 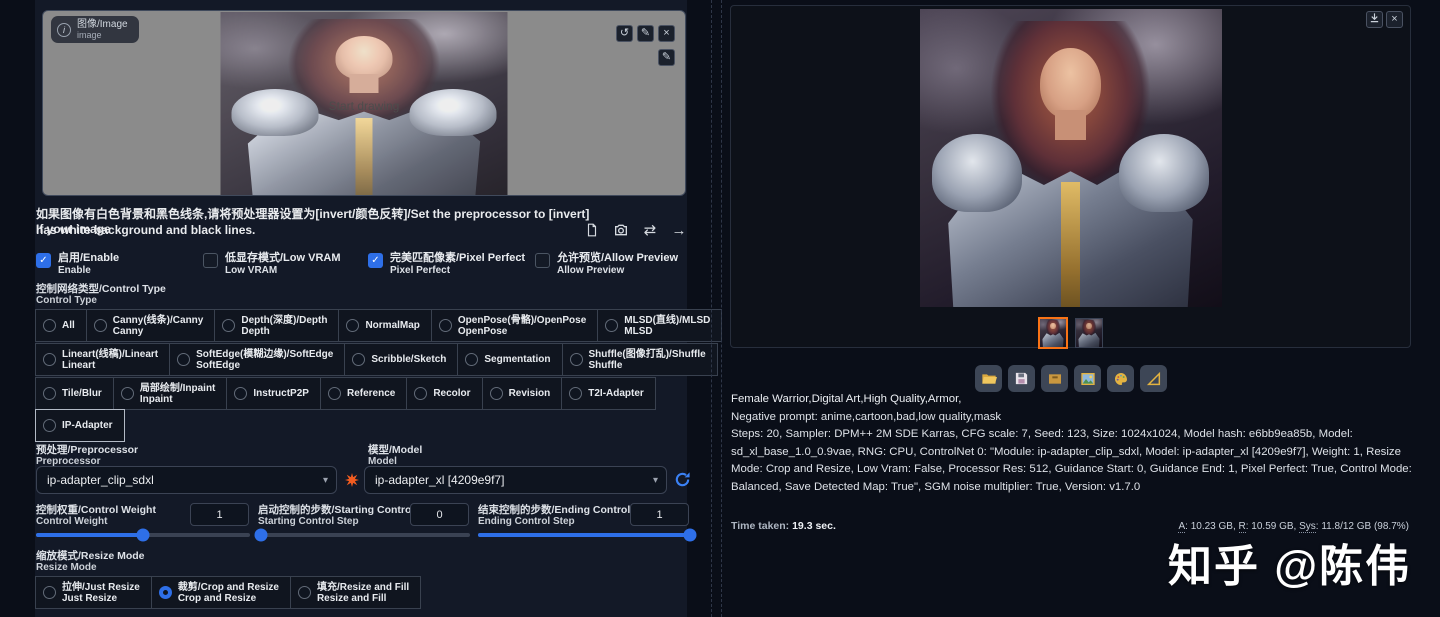 What do you see at coordinates (515, 480) in the screenshot?
I see `model-select: ip-adapter_xl [4209e9f7] ▾` at bounding box center [515, 480].